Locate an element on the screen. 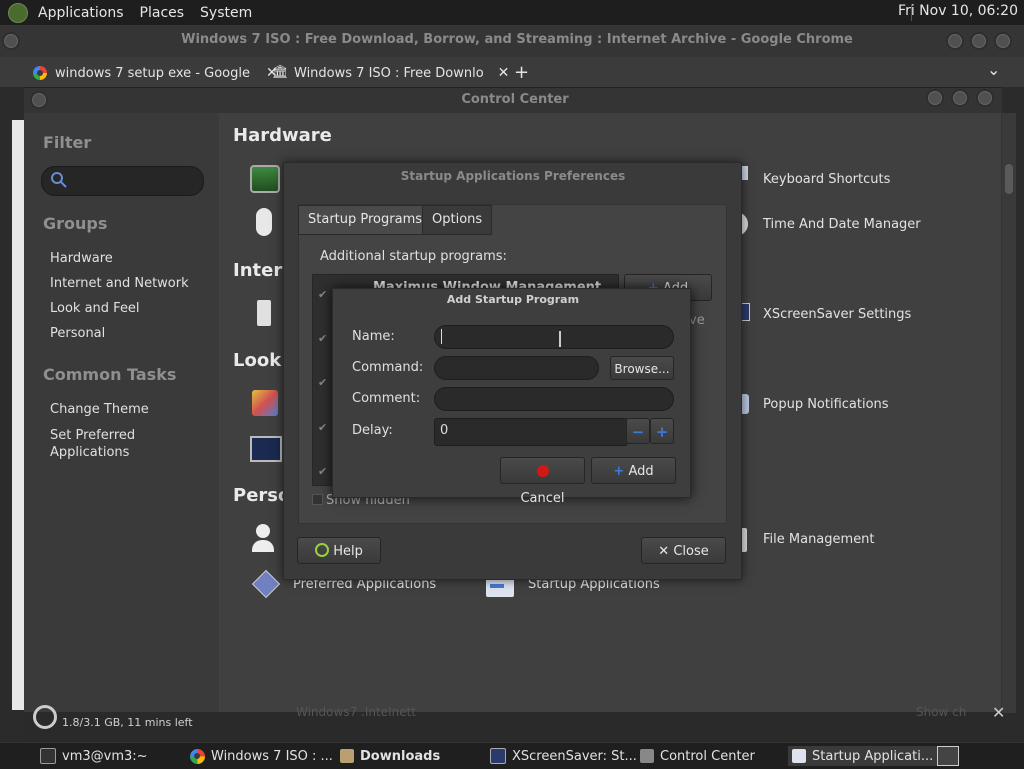  close-icon: ✕ is located at coordinates (664, 551).